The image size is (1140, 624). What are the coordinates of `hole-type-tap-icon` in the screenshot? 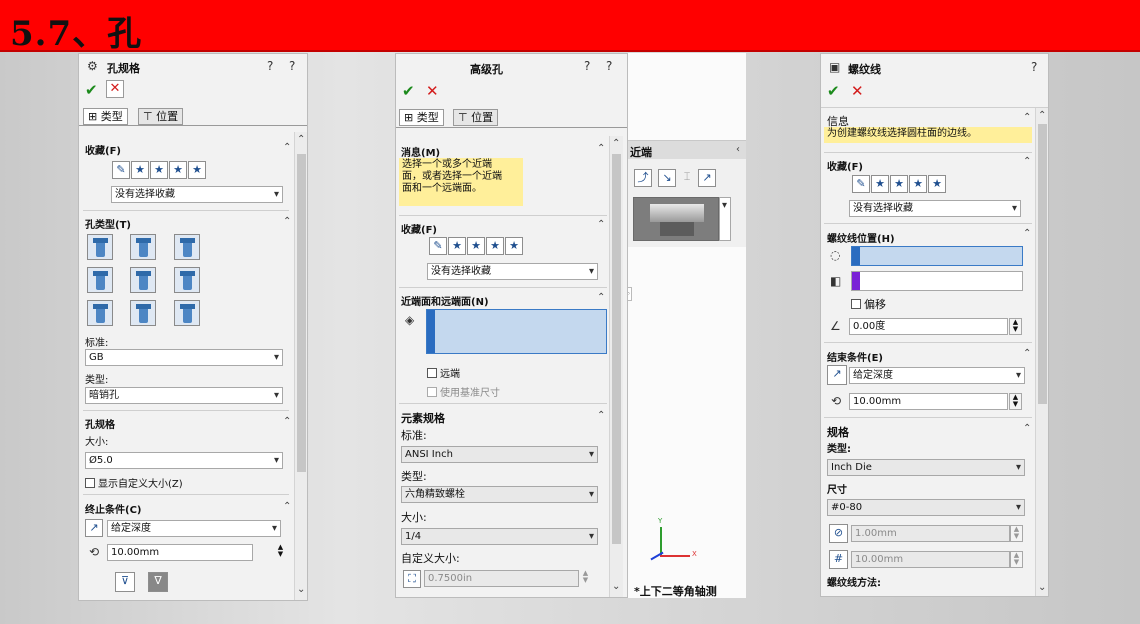 It's located at (100, 280).